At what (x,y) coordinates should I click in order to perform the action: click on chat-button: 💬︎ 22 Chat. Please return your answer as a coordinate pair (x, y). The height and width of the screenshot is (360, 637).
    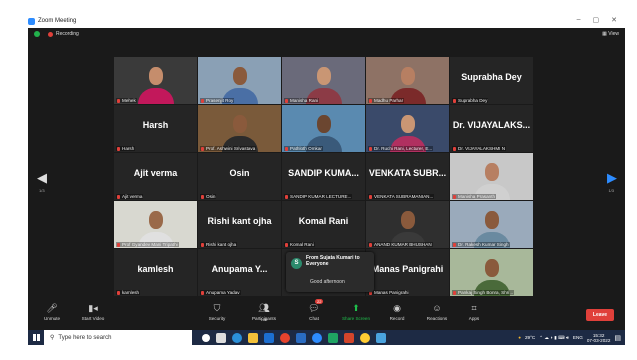
    Looking at the image, I should click on (314, 309).